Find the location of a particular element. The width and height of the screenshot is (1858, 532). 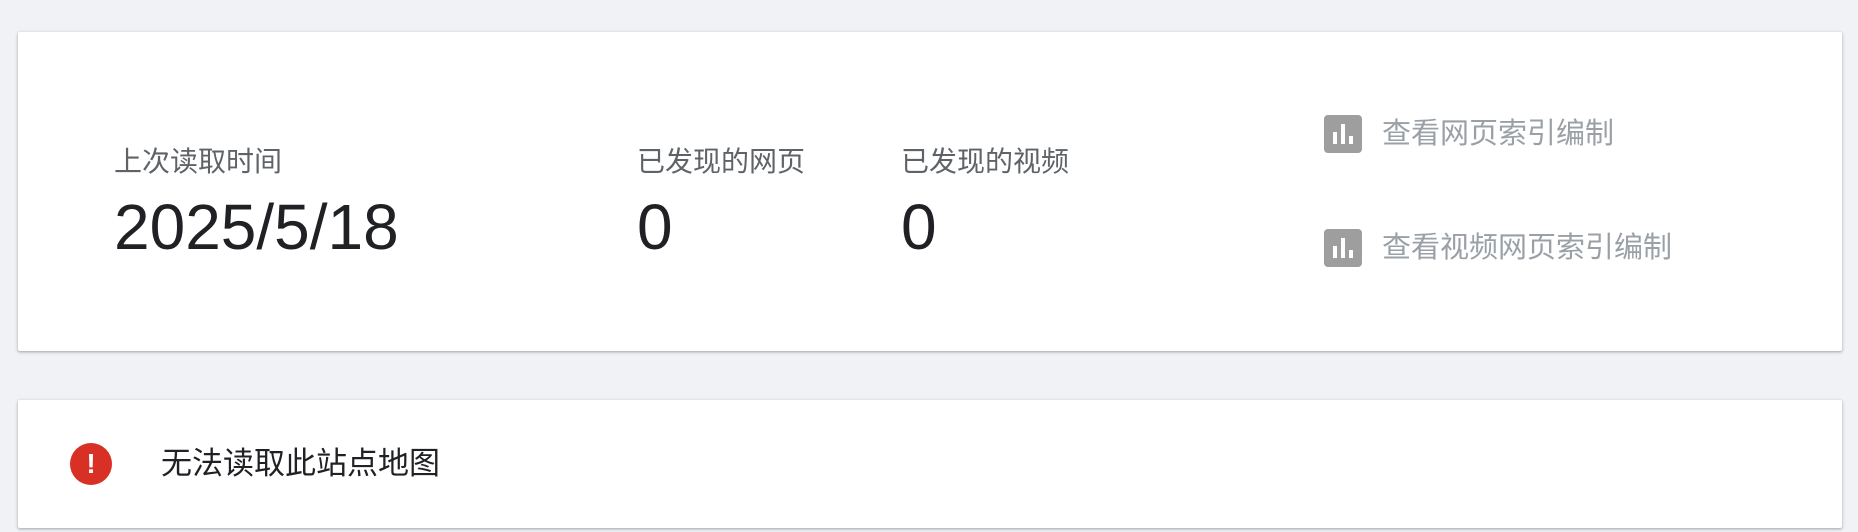

last-read-label: 上次读取时间 is located at coordinates (198, 161).